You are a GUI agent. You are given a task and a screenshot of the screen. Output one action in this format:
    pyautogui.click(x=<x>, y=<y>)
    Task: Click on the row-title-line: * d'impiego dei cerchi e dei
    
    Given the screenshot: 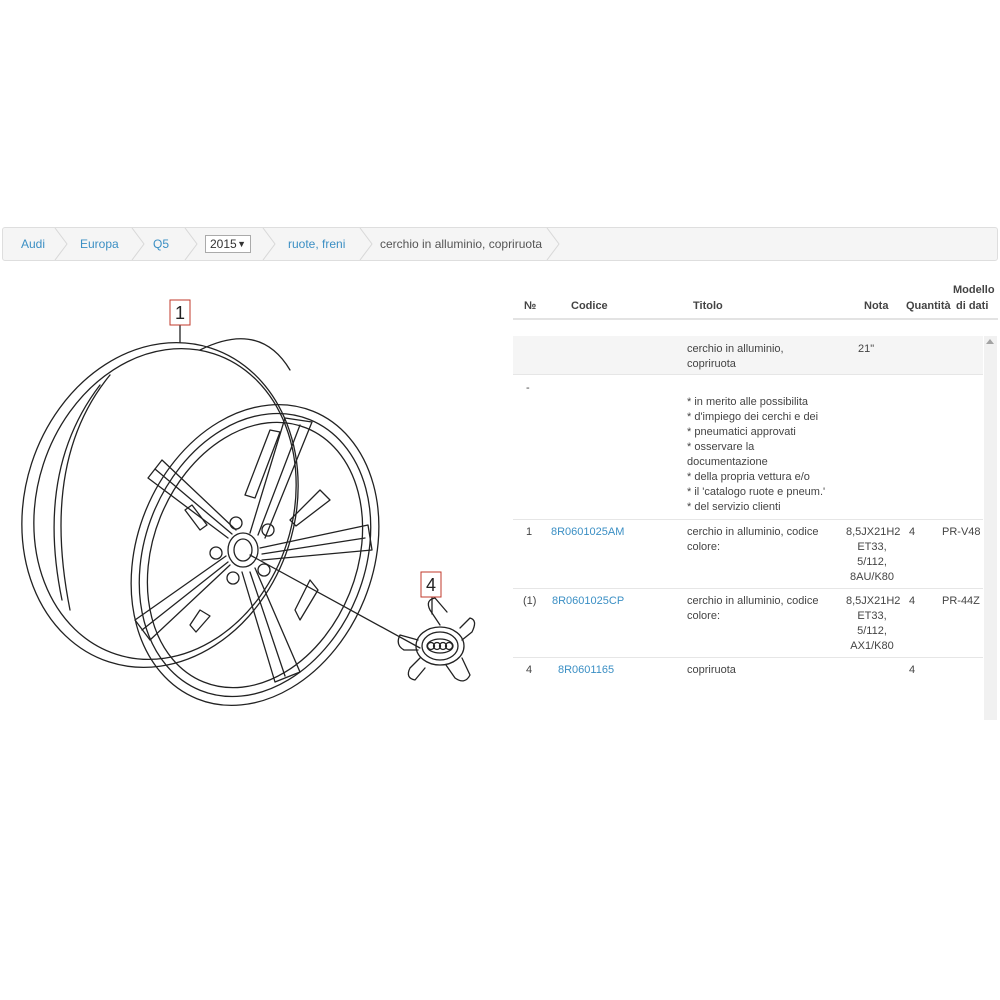 What is the action you would take?
    pyautogui.click(x=753, y=417)
    